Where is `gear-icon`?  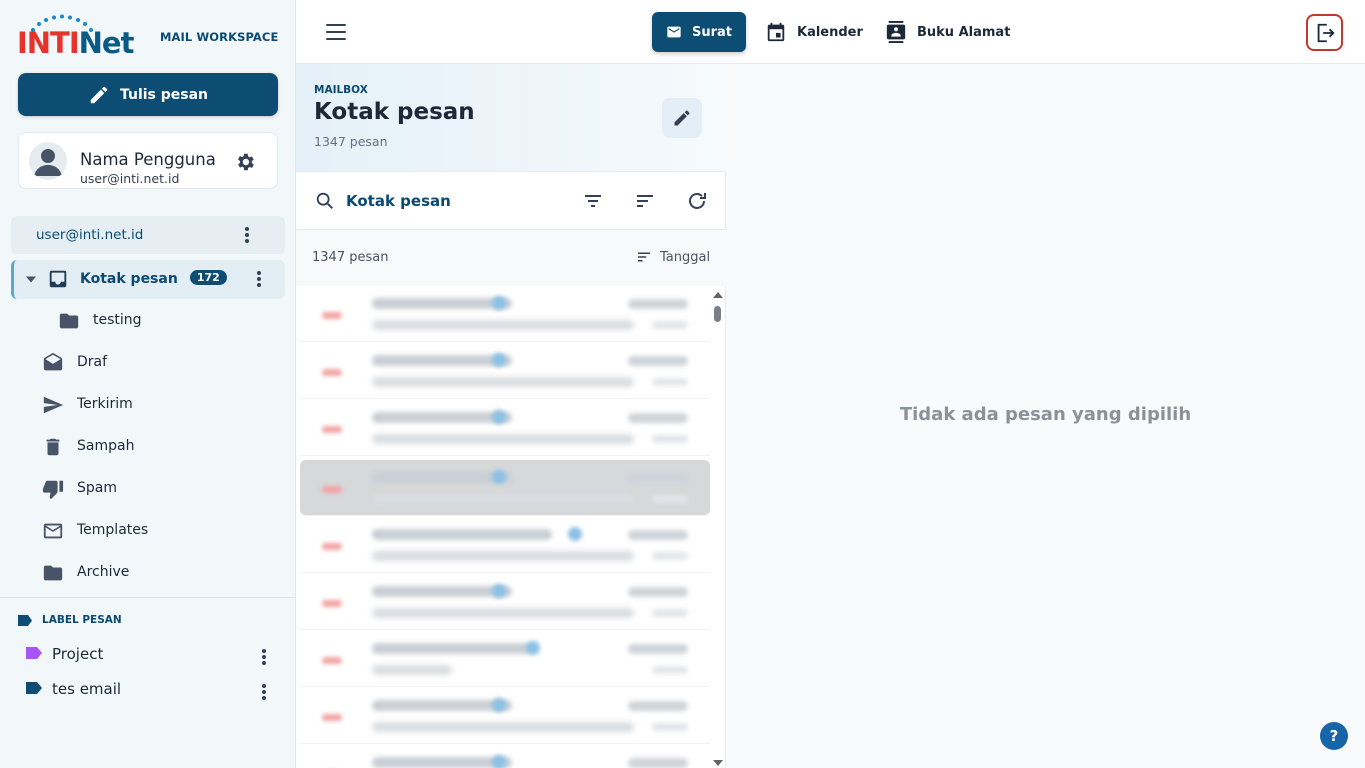 gear-icon is located at coordinates (245, 162).